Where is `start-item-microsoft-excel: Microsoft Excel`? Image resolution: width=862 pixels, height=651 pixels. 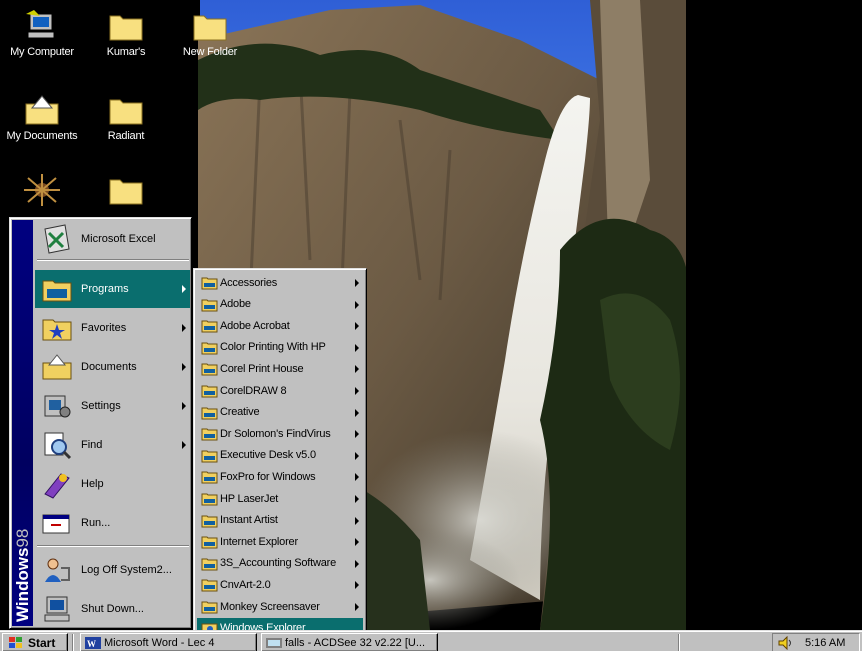 start-item-microsoft-excel: Microsoft Excel is located at coordinates (112, 239).